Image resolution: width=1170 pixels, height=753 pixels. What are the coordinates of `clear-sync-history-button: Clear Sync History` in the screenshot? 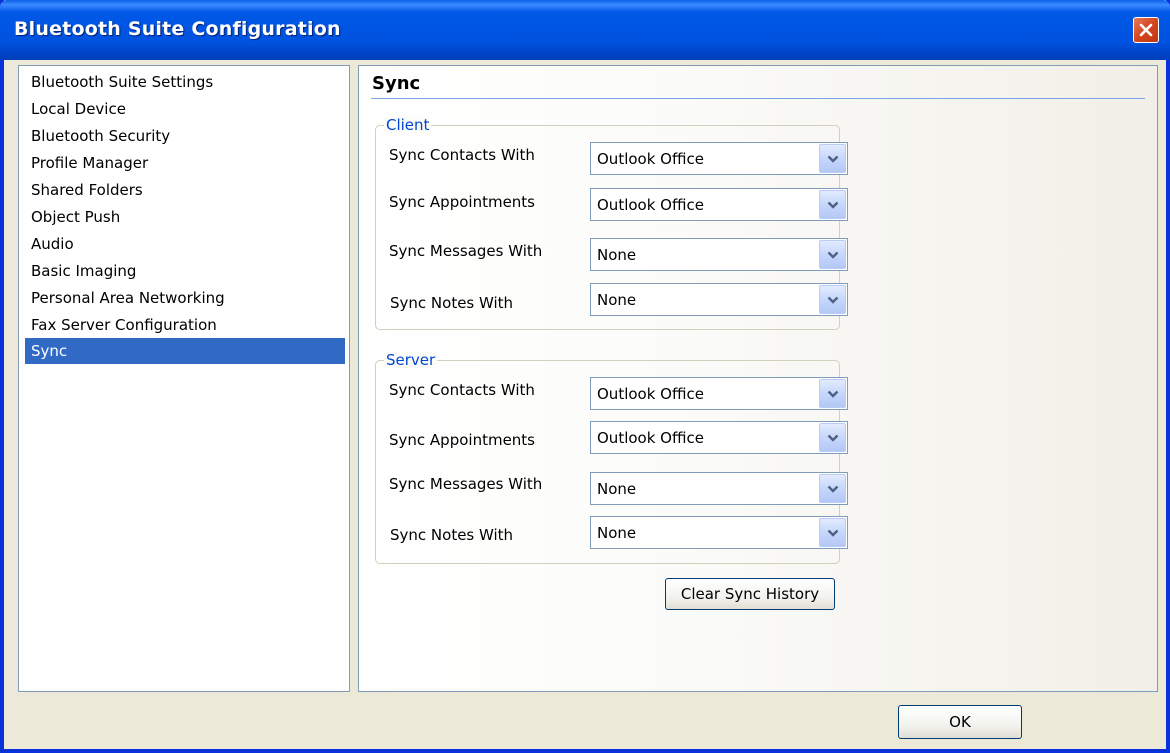 It's located at (750, 594).